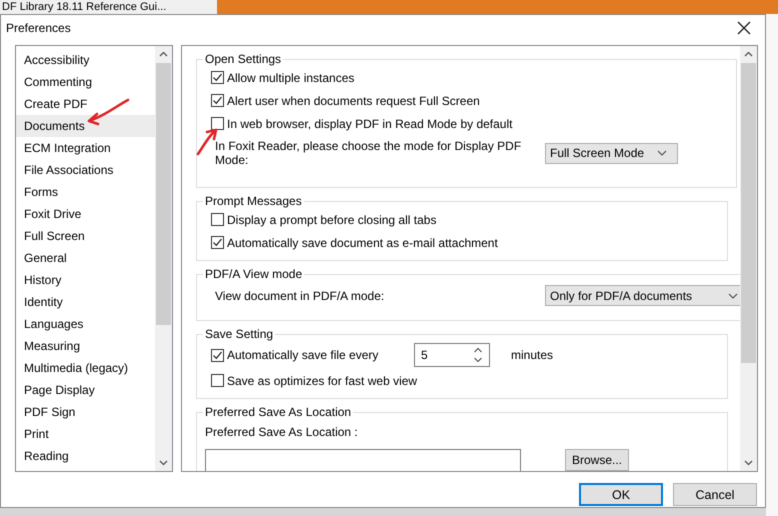 This screenshot has height=516, width=778. I want to click on category-item: History, so click(85, 280).